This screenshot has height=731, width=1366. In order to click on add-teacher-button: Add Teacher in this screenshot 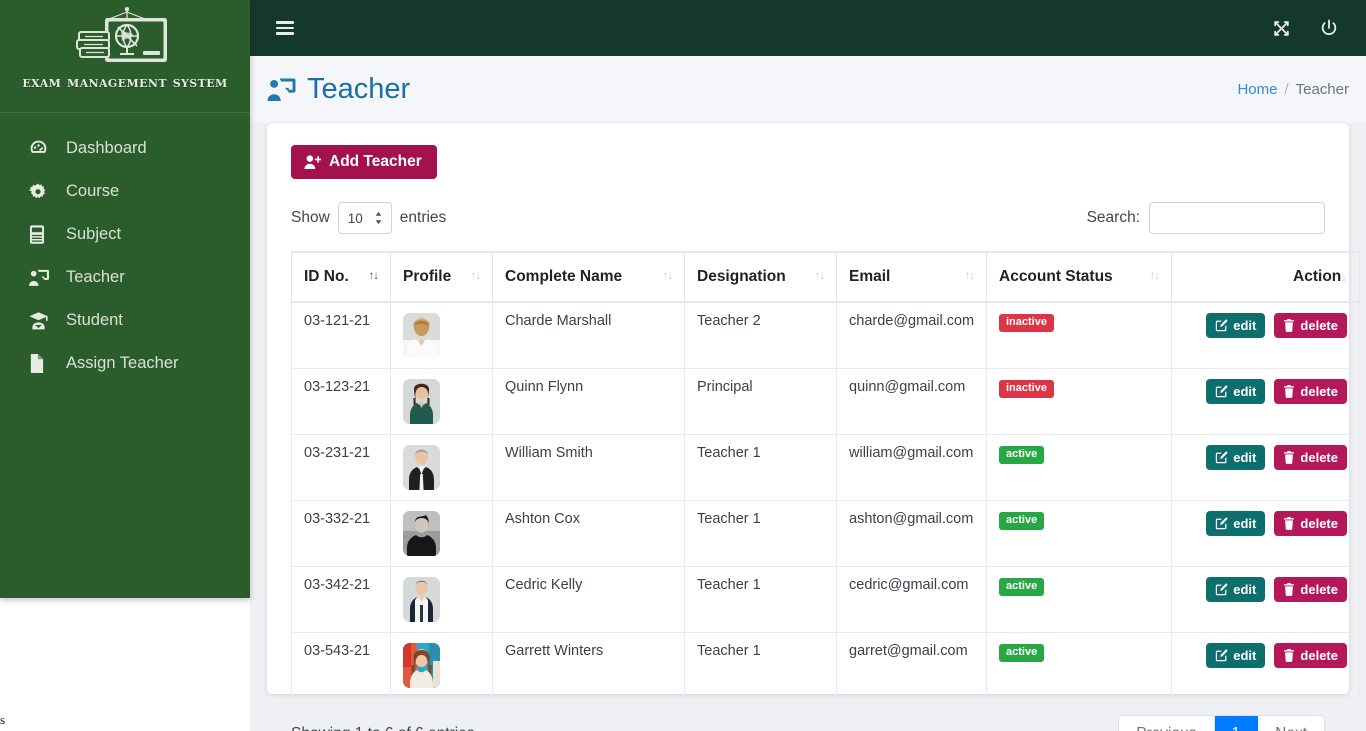, I will do `click(364, 162)`.